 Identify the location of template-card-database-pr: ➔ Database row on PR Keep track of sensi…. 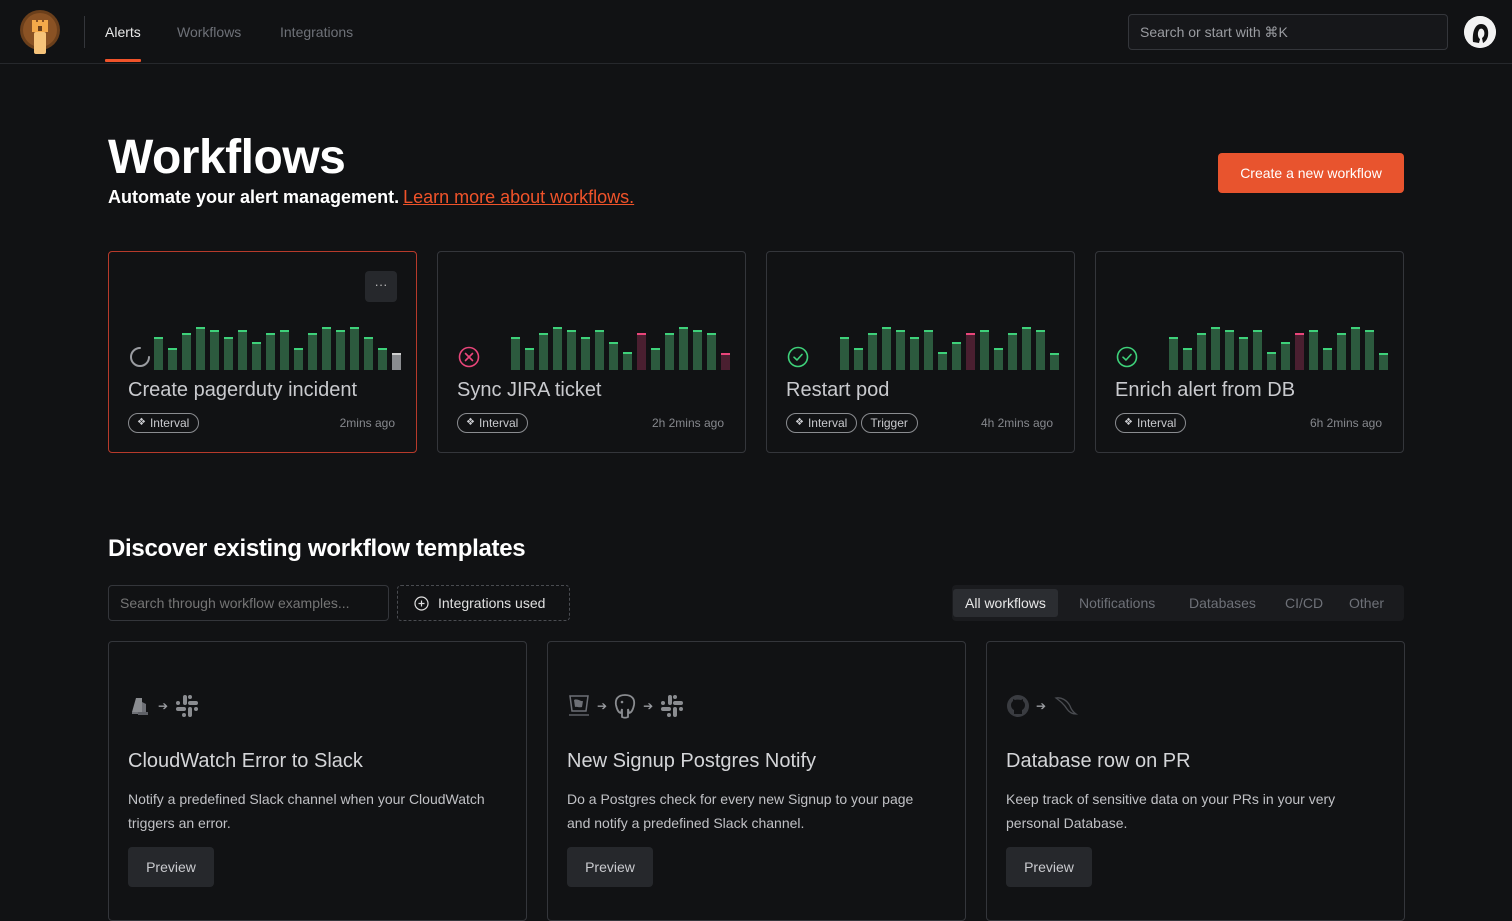
(1195, 781).